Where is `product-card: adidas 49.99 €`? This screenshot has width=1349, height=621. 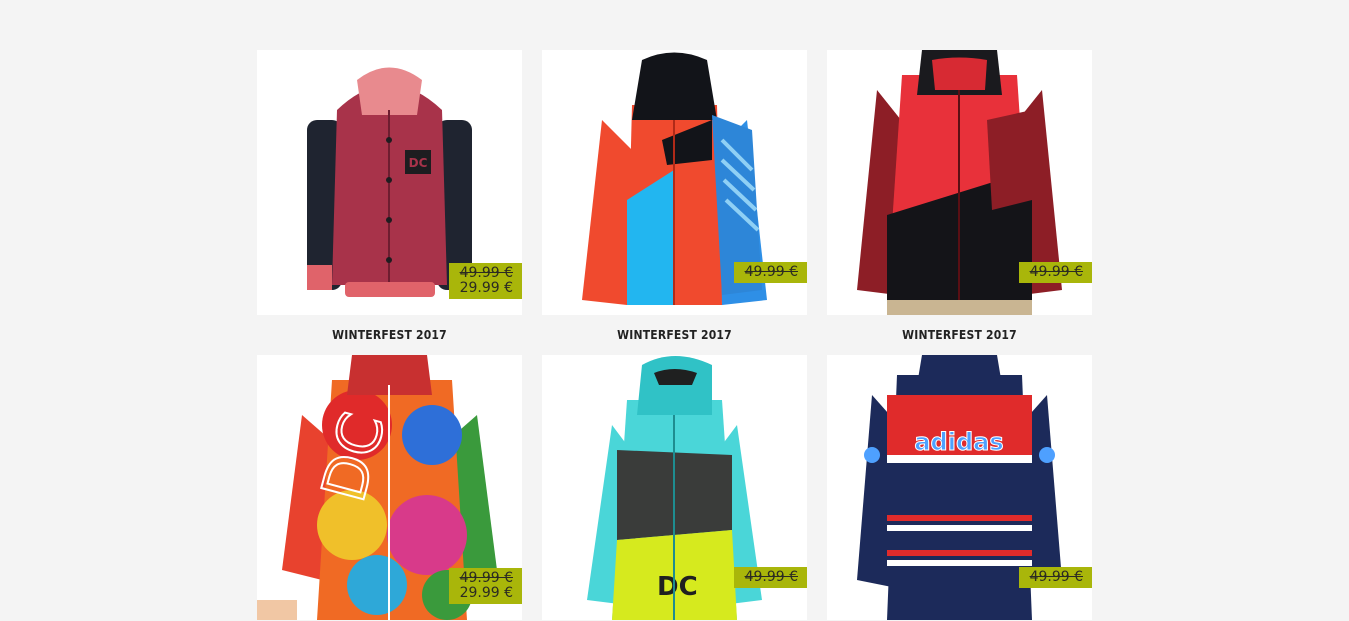 product-card: adidas 49.99 € is located at coordinates (959, 487).